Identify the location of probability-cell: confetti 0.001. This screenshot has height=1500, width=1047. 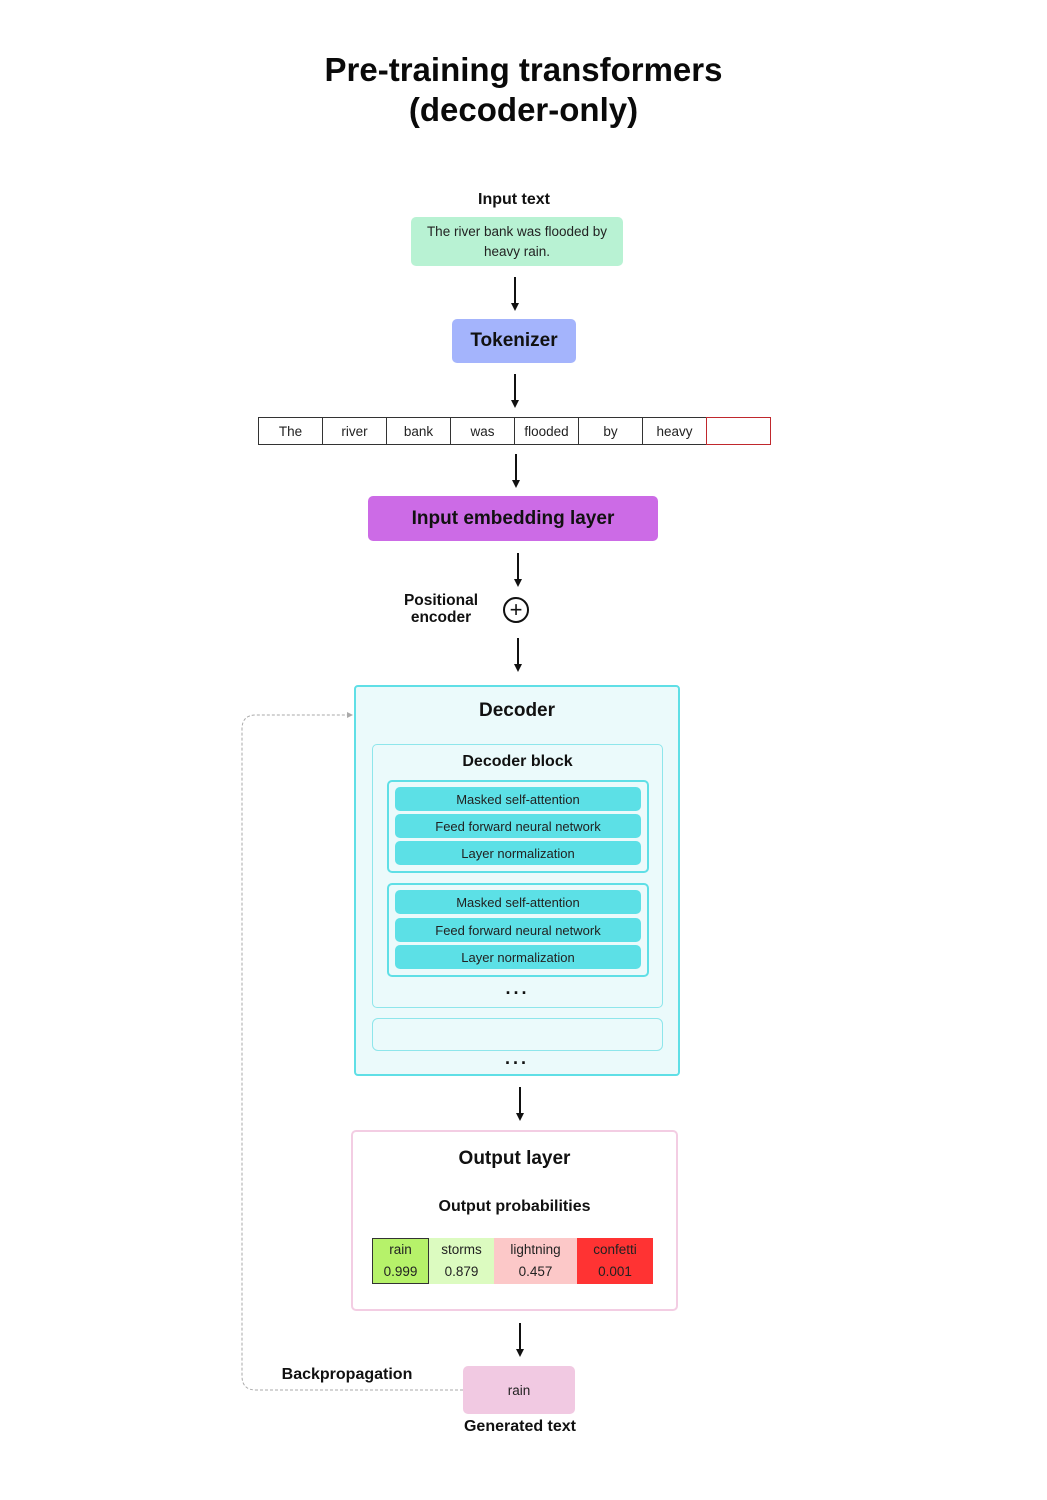
(615, 1261).